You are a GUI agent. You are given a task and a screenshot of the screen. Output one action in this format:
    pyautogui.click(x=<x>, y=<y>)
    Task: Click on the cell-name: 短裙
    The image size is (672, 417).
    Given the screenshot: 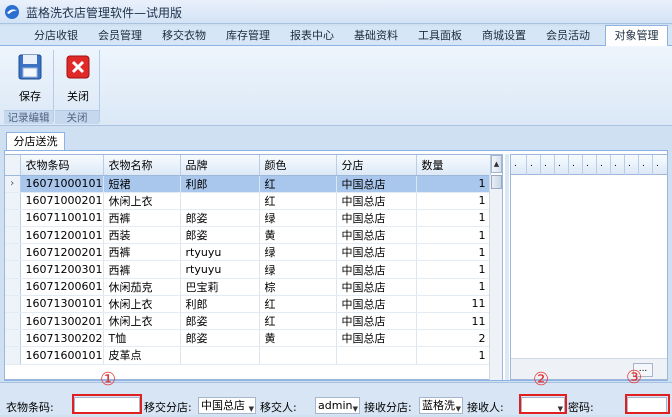 What is the action you would take?
    pyautogui.click(x=142, y=184)
    